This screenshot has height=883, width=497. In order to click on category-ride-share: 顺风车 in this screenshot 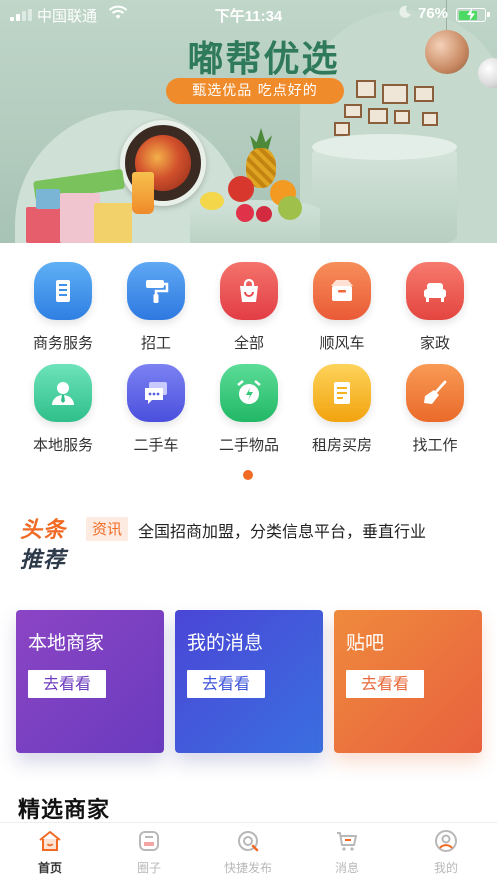, I will do `click(341, 308)`.